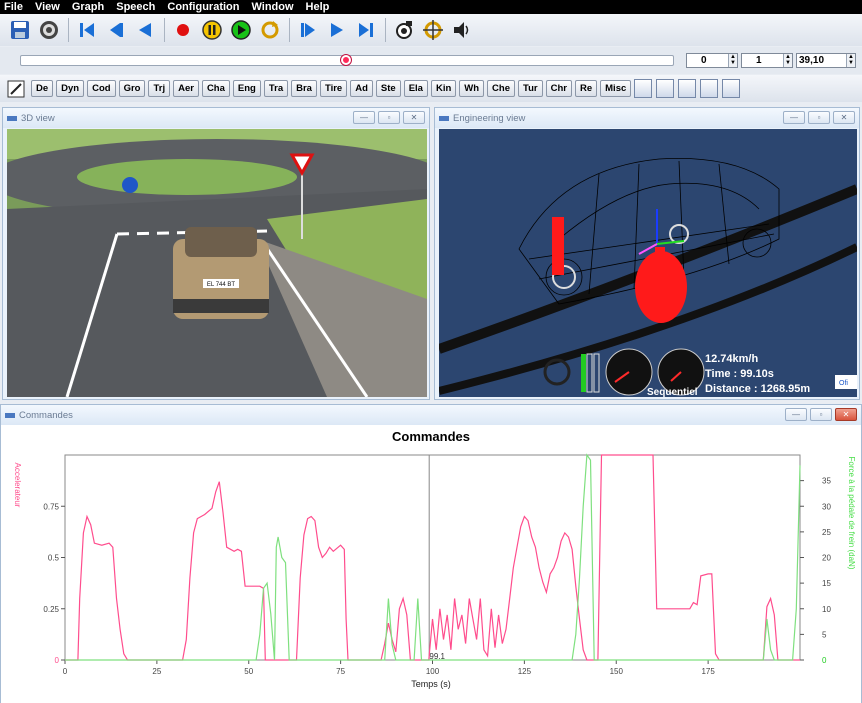 This screenshot has height=703, width=862. I want to click on hud-speed: 12.74km/h, so click(731, 359).